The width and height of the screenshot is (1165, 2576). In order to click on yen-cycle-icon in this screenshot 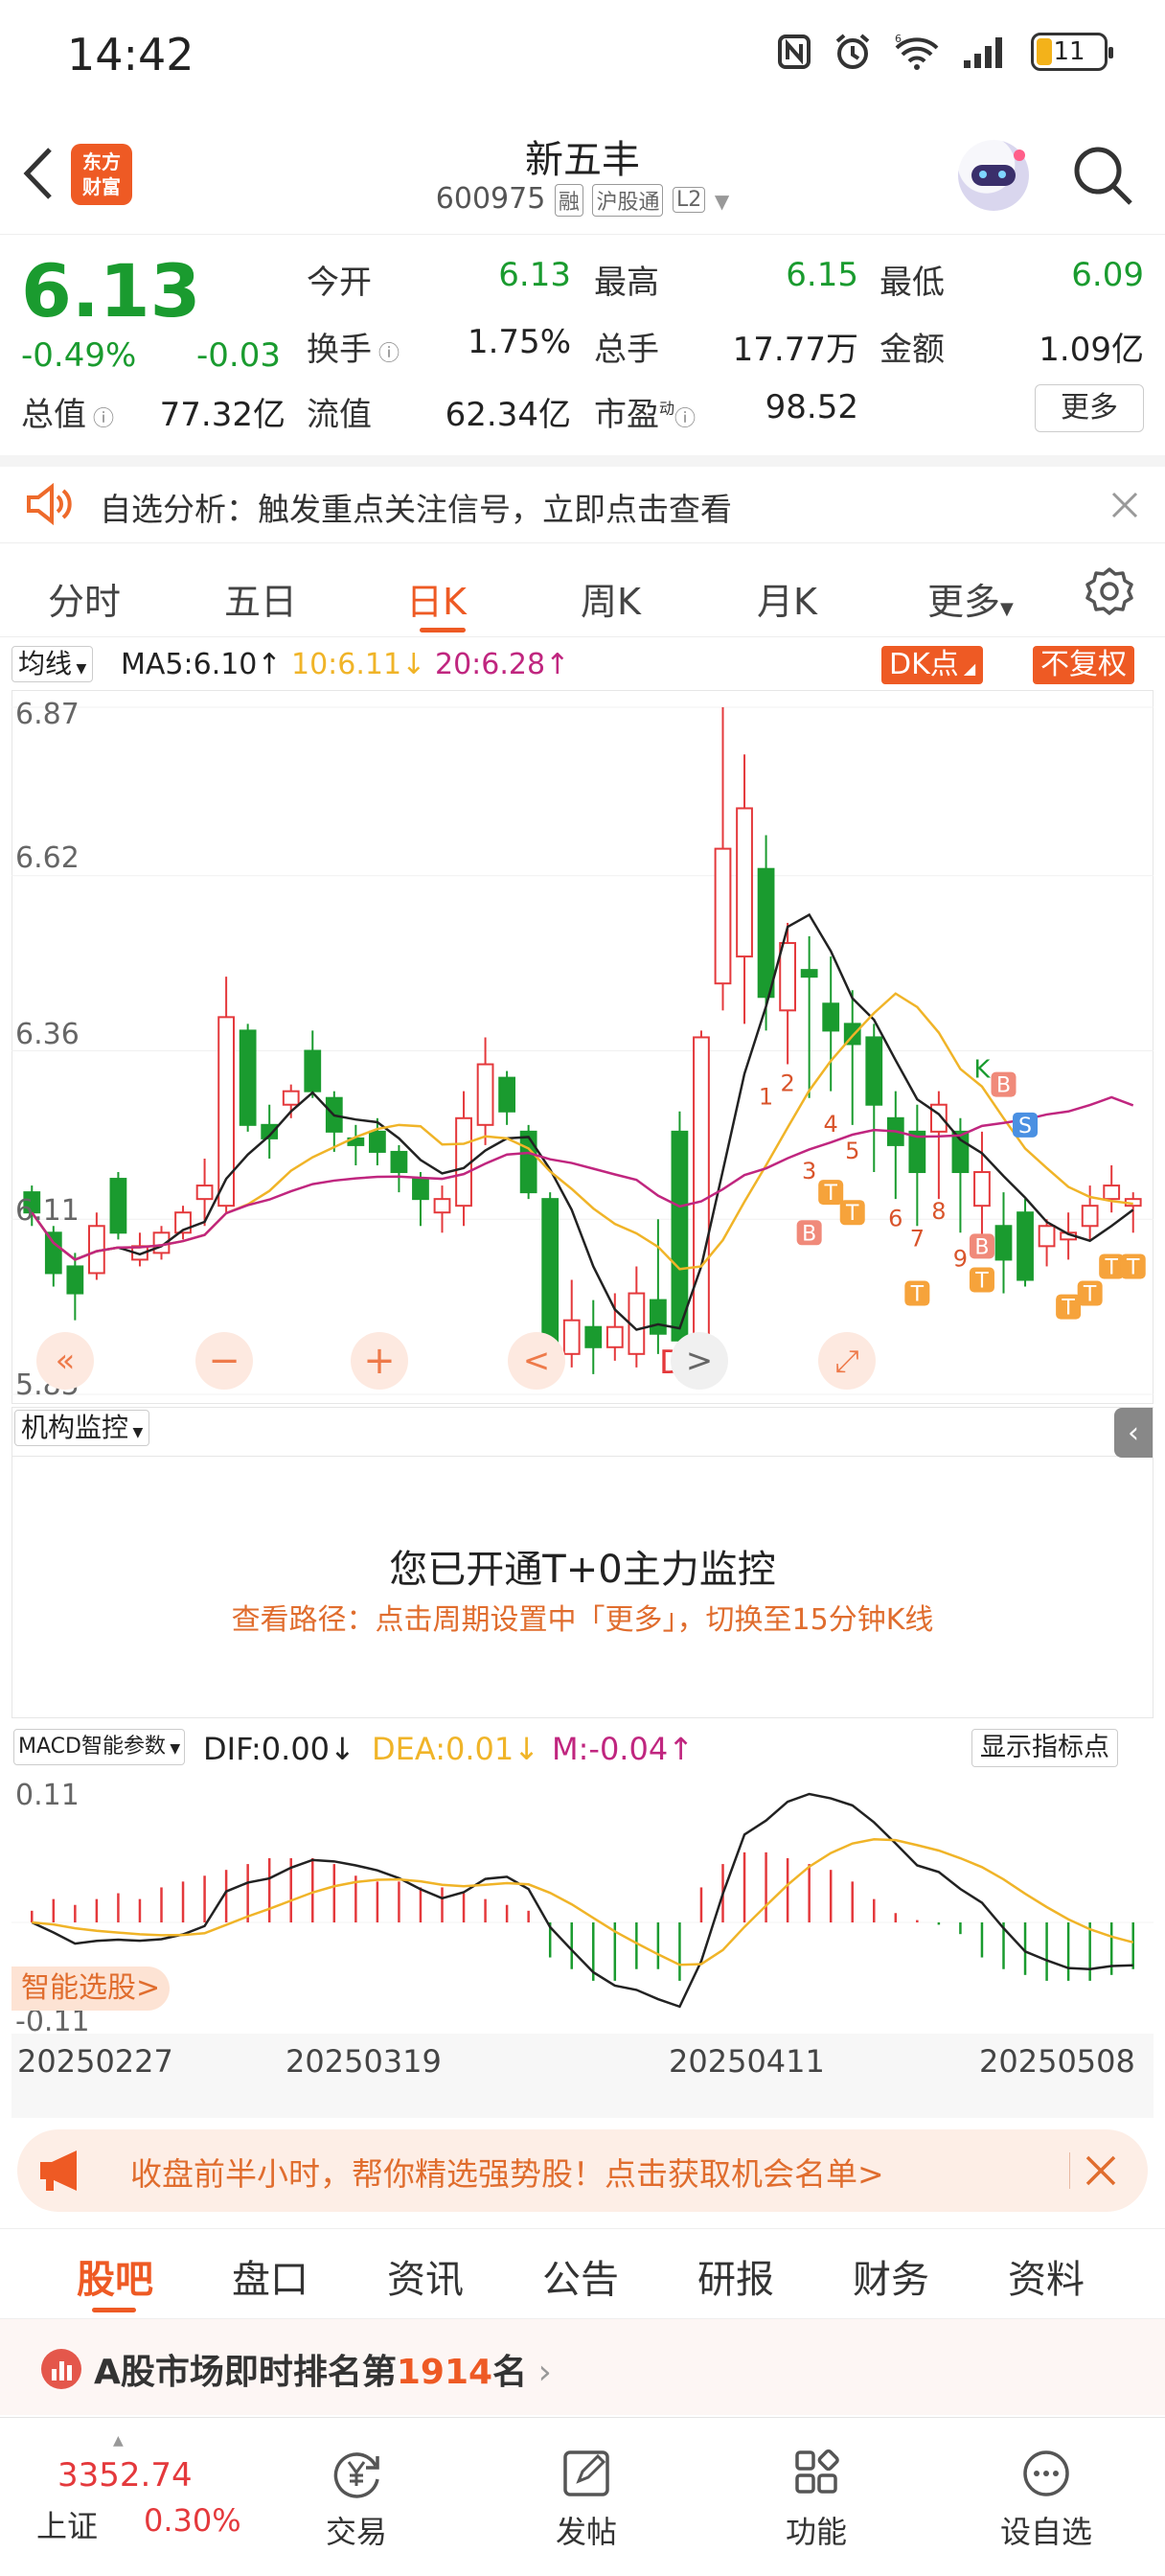, I will do `click(356, 2475)`.